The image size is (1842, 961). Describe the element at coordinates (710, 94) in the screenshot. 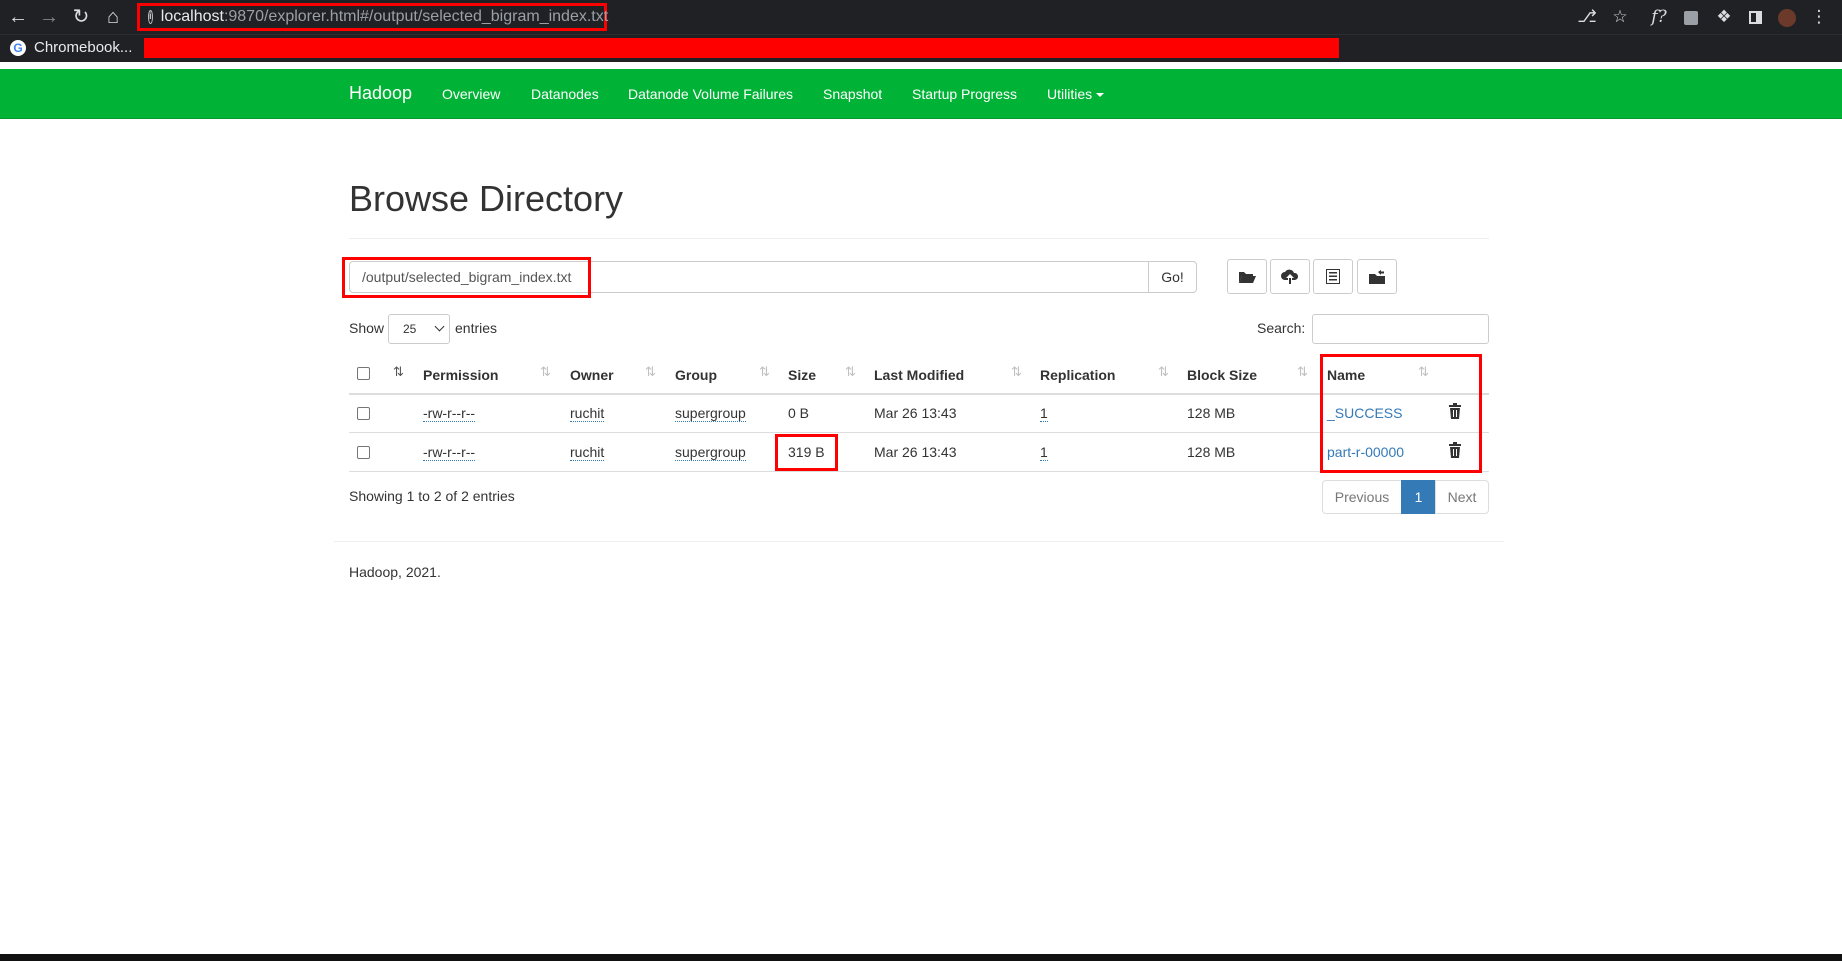

I see `nav-datanode-volume-failures: Datanode Volume Failures` at that location.